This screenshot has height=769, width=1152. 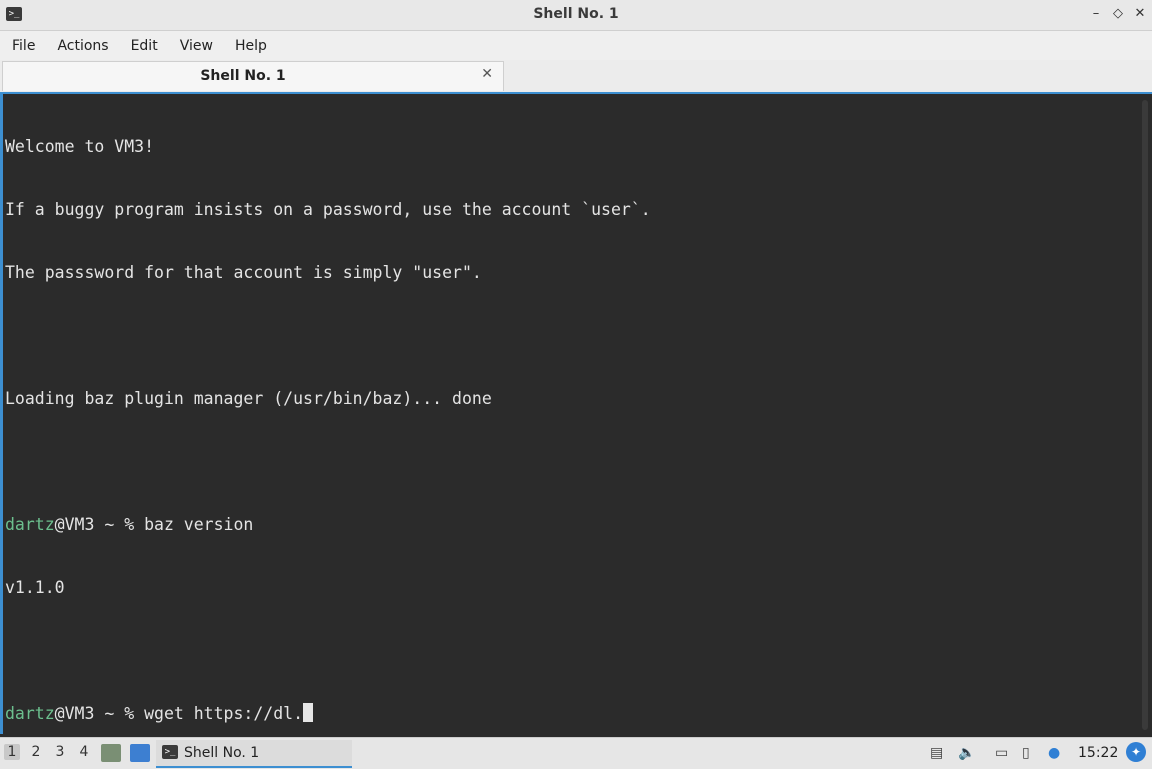 I want to click on window-controls: – ◇ ✕, so click(x=1118, y=13).